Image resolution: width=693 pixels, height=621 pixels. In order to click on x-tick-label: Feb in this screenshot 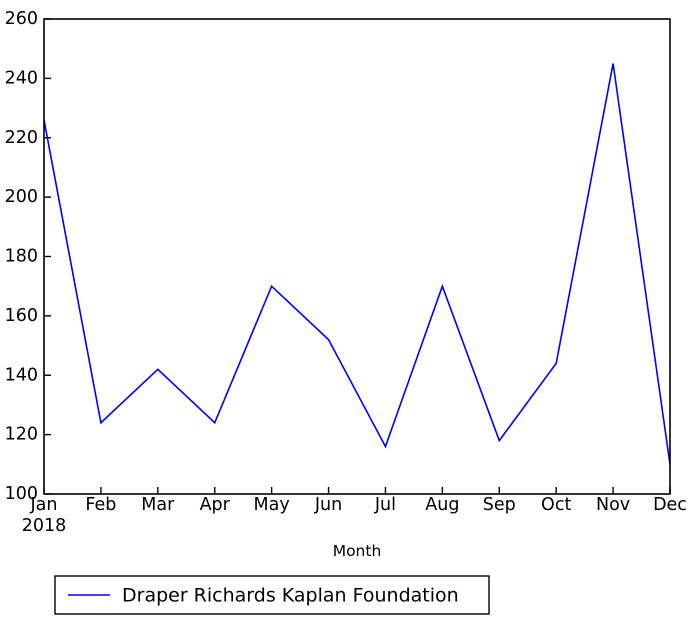, I will do `click(100, 505)`.